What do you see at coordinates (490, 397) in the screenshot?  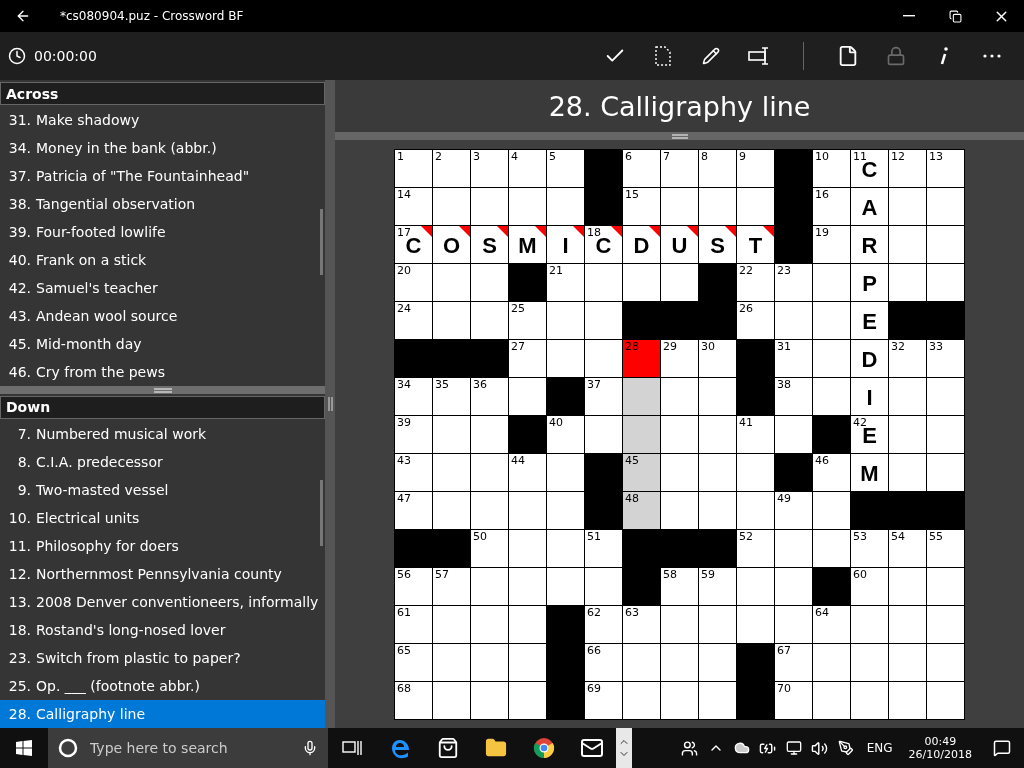 I see `grid-cell: 36` at bounding box center [490, 397].